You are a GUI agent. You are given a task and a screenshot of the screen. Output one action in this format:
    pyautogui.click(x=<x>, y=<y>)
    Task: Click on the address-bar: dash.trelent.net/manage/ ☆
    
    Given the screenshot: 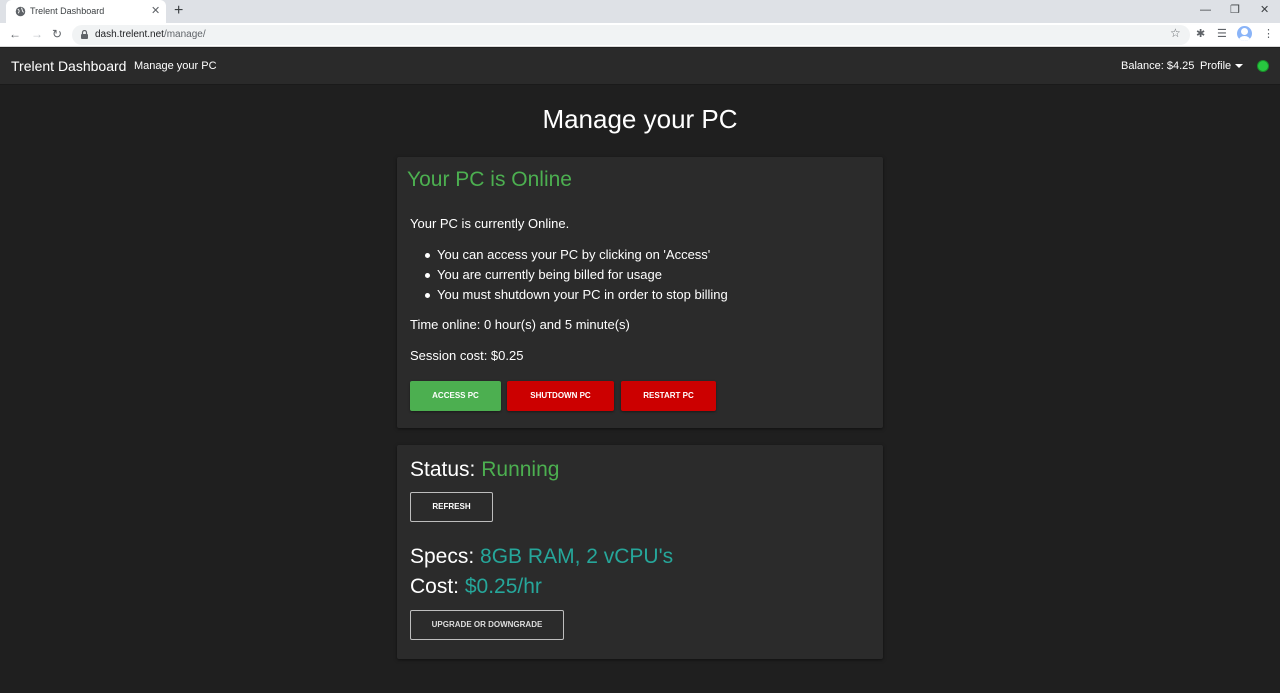 What is the action you would take?
    pyautogui.click(x=631, y=35)
    